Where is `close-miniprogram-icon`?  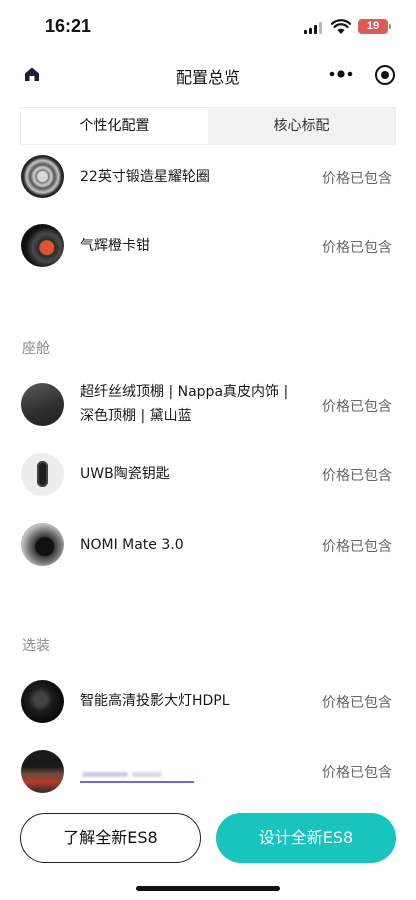 close-miniprogram-icon is located at coordinates (385, 75).